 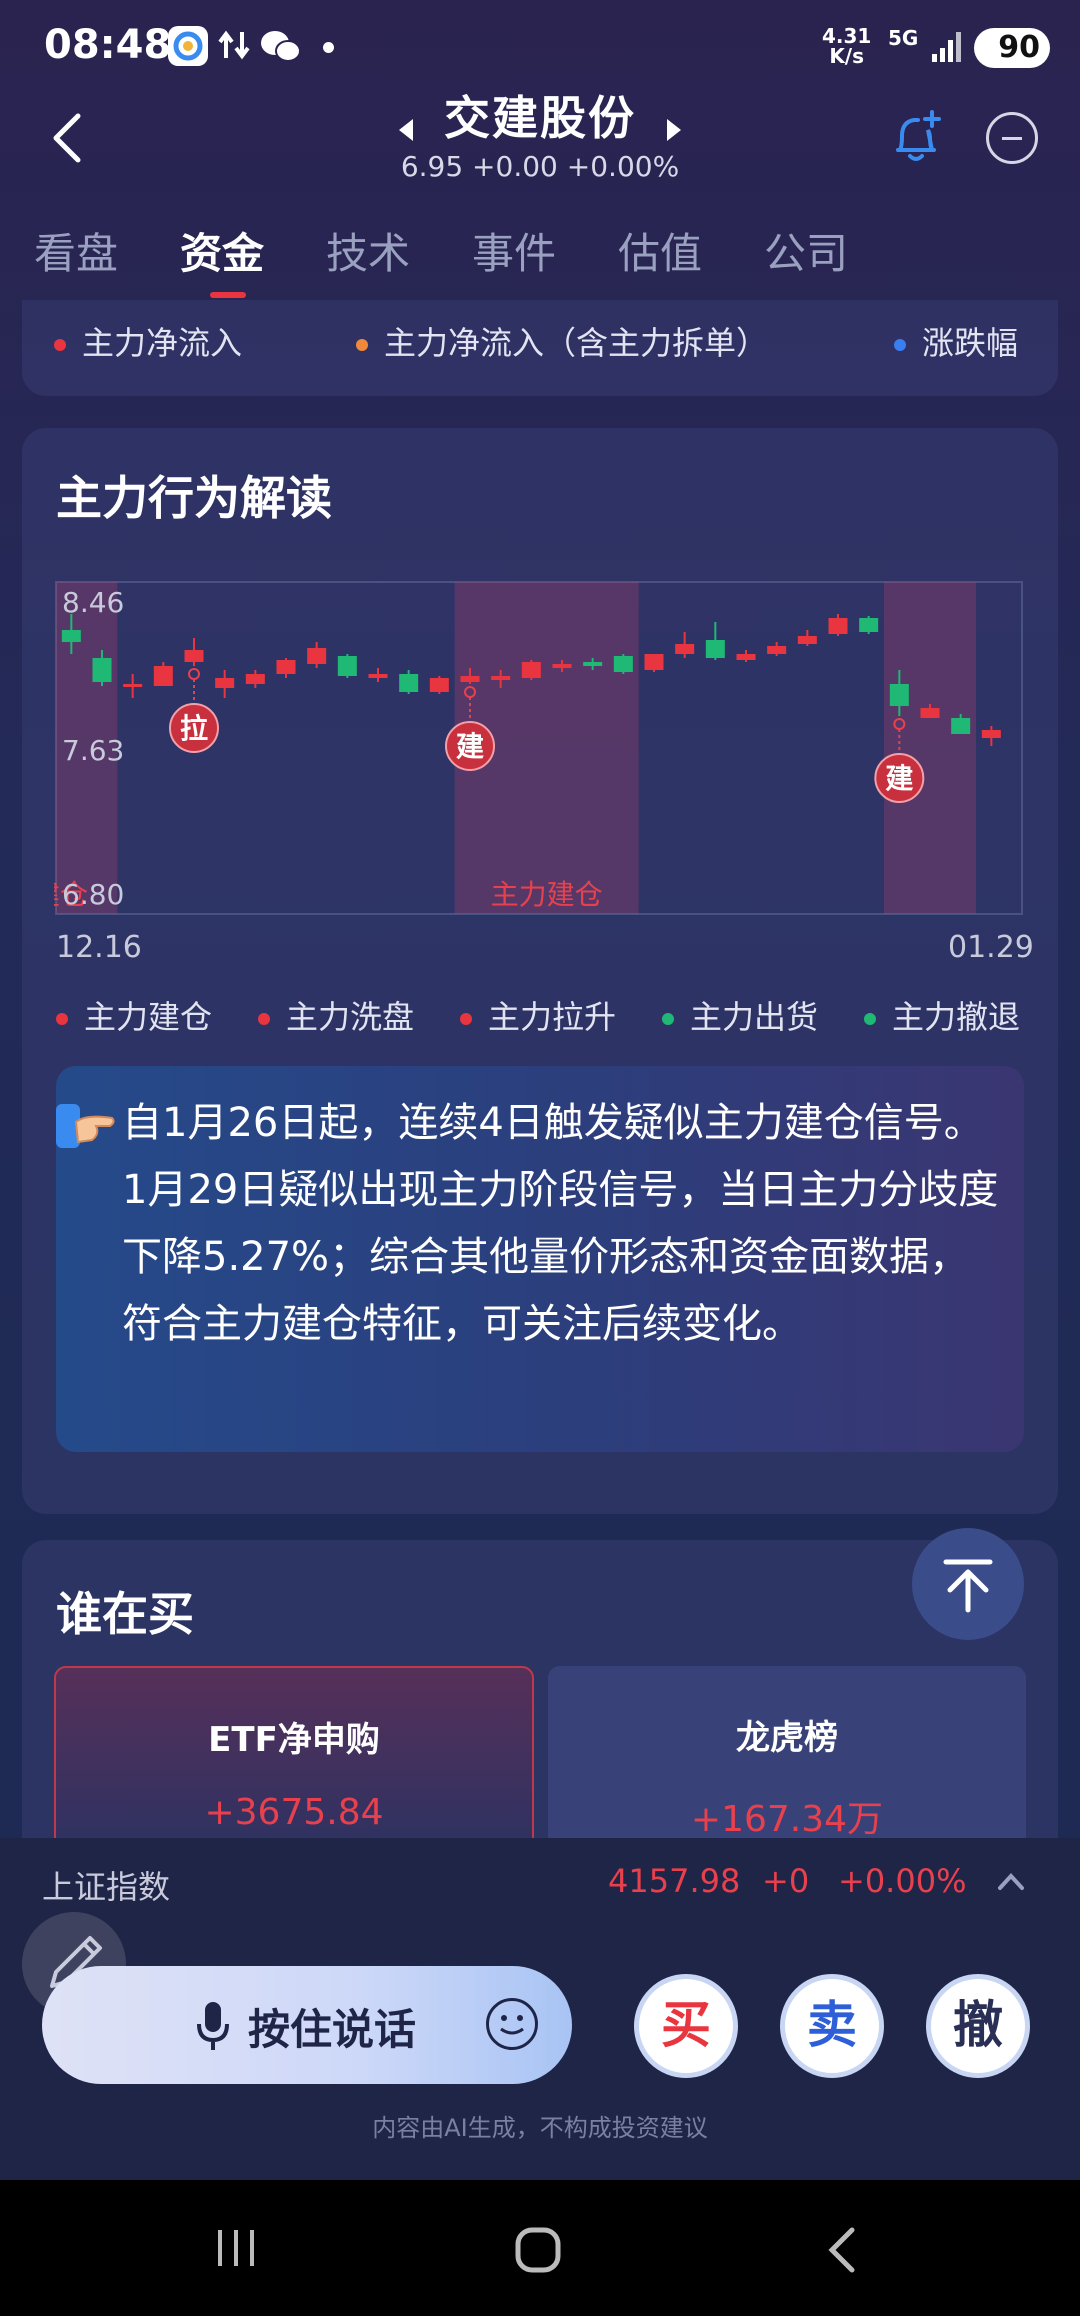 I want to click on pointing-hand-icon, so click(x=86, y=1130).